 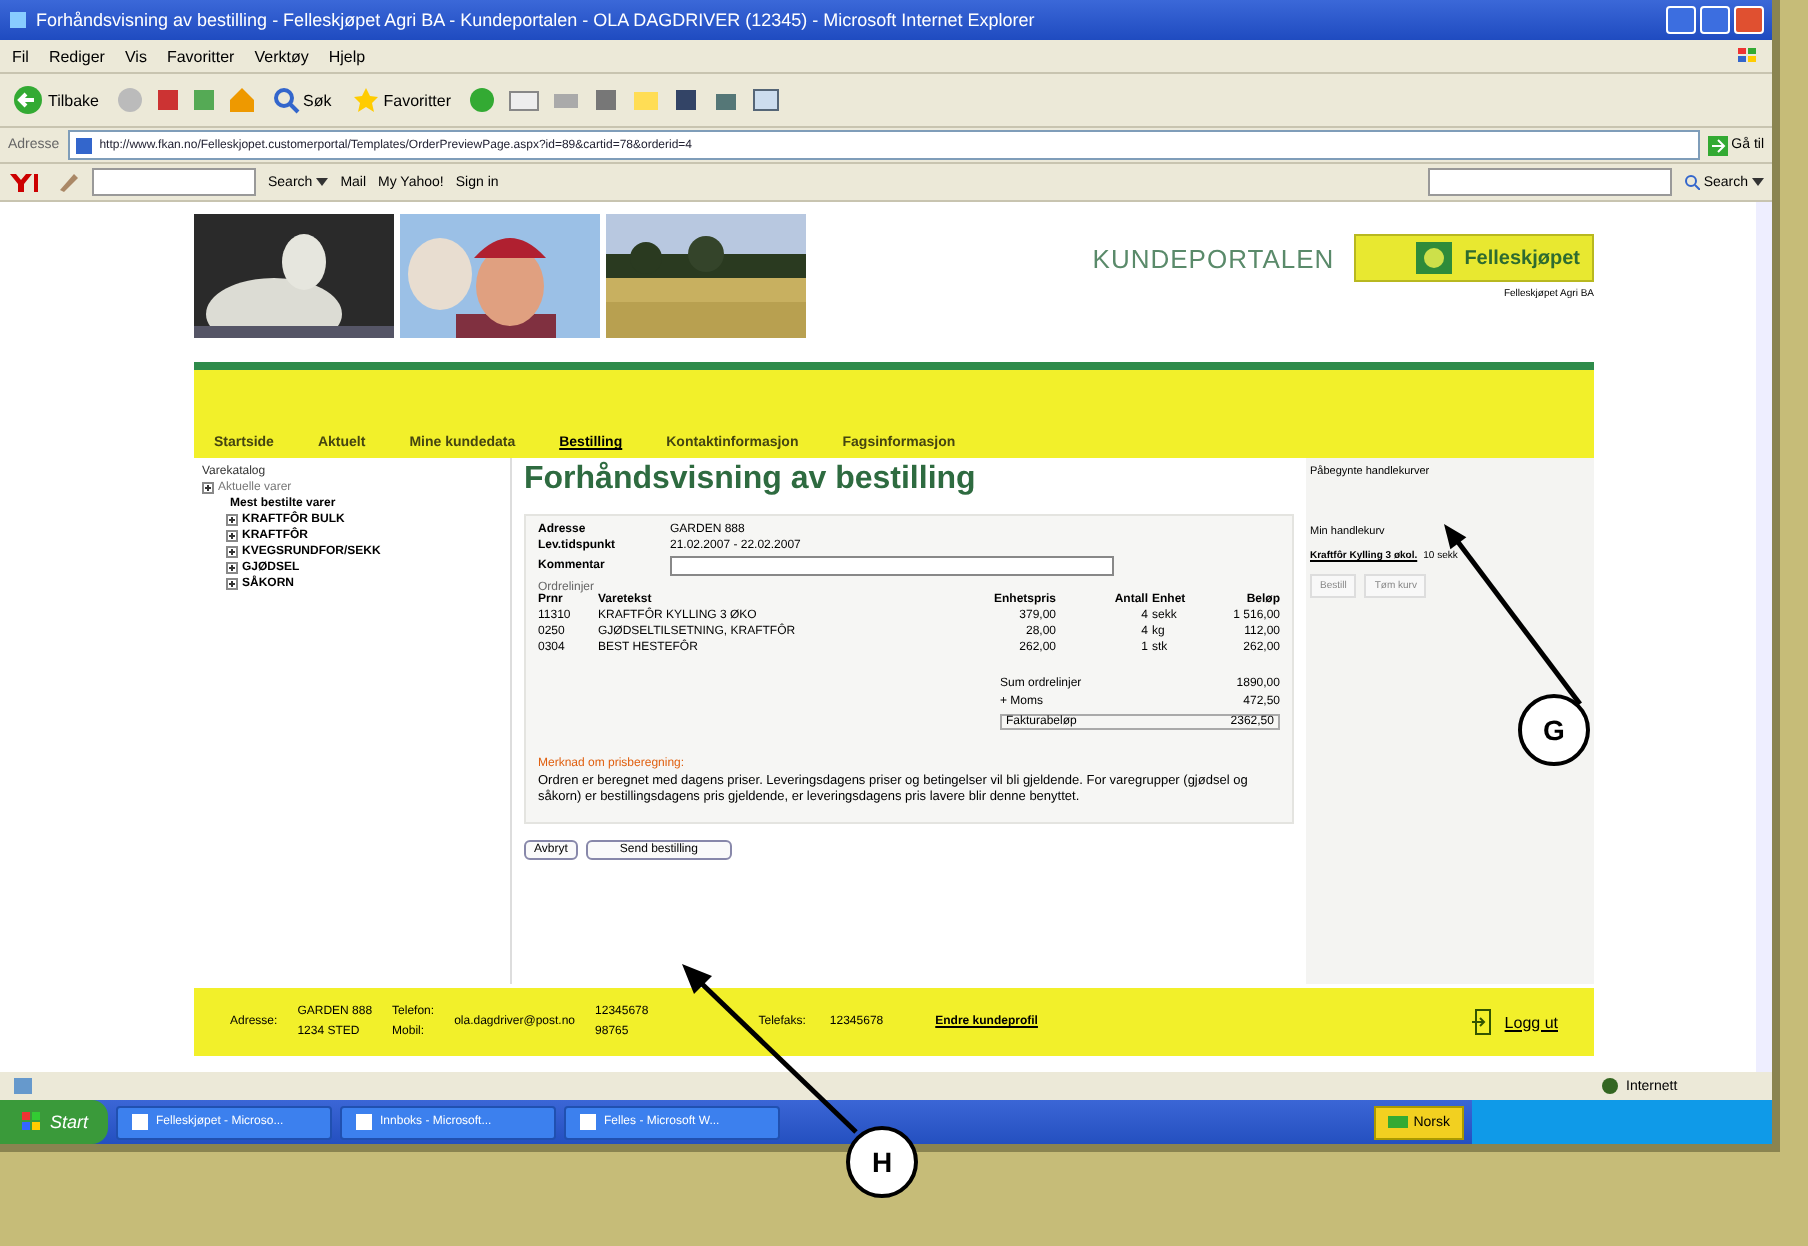 I want to click on menu-item: Vis, so click(x=135, y=56).